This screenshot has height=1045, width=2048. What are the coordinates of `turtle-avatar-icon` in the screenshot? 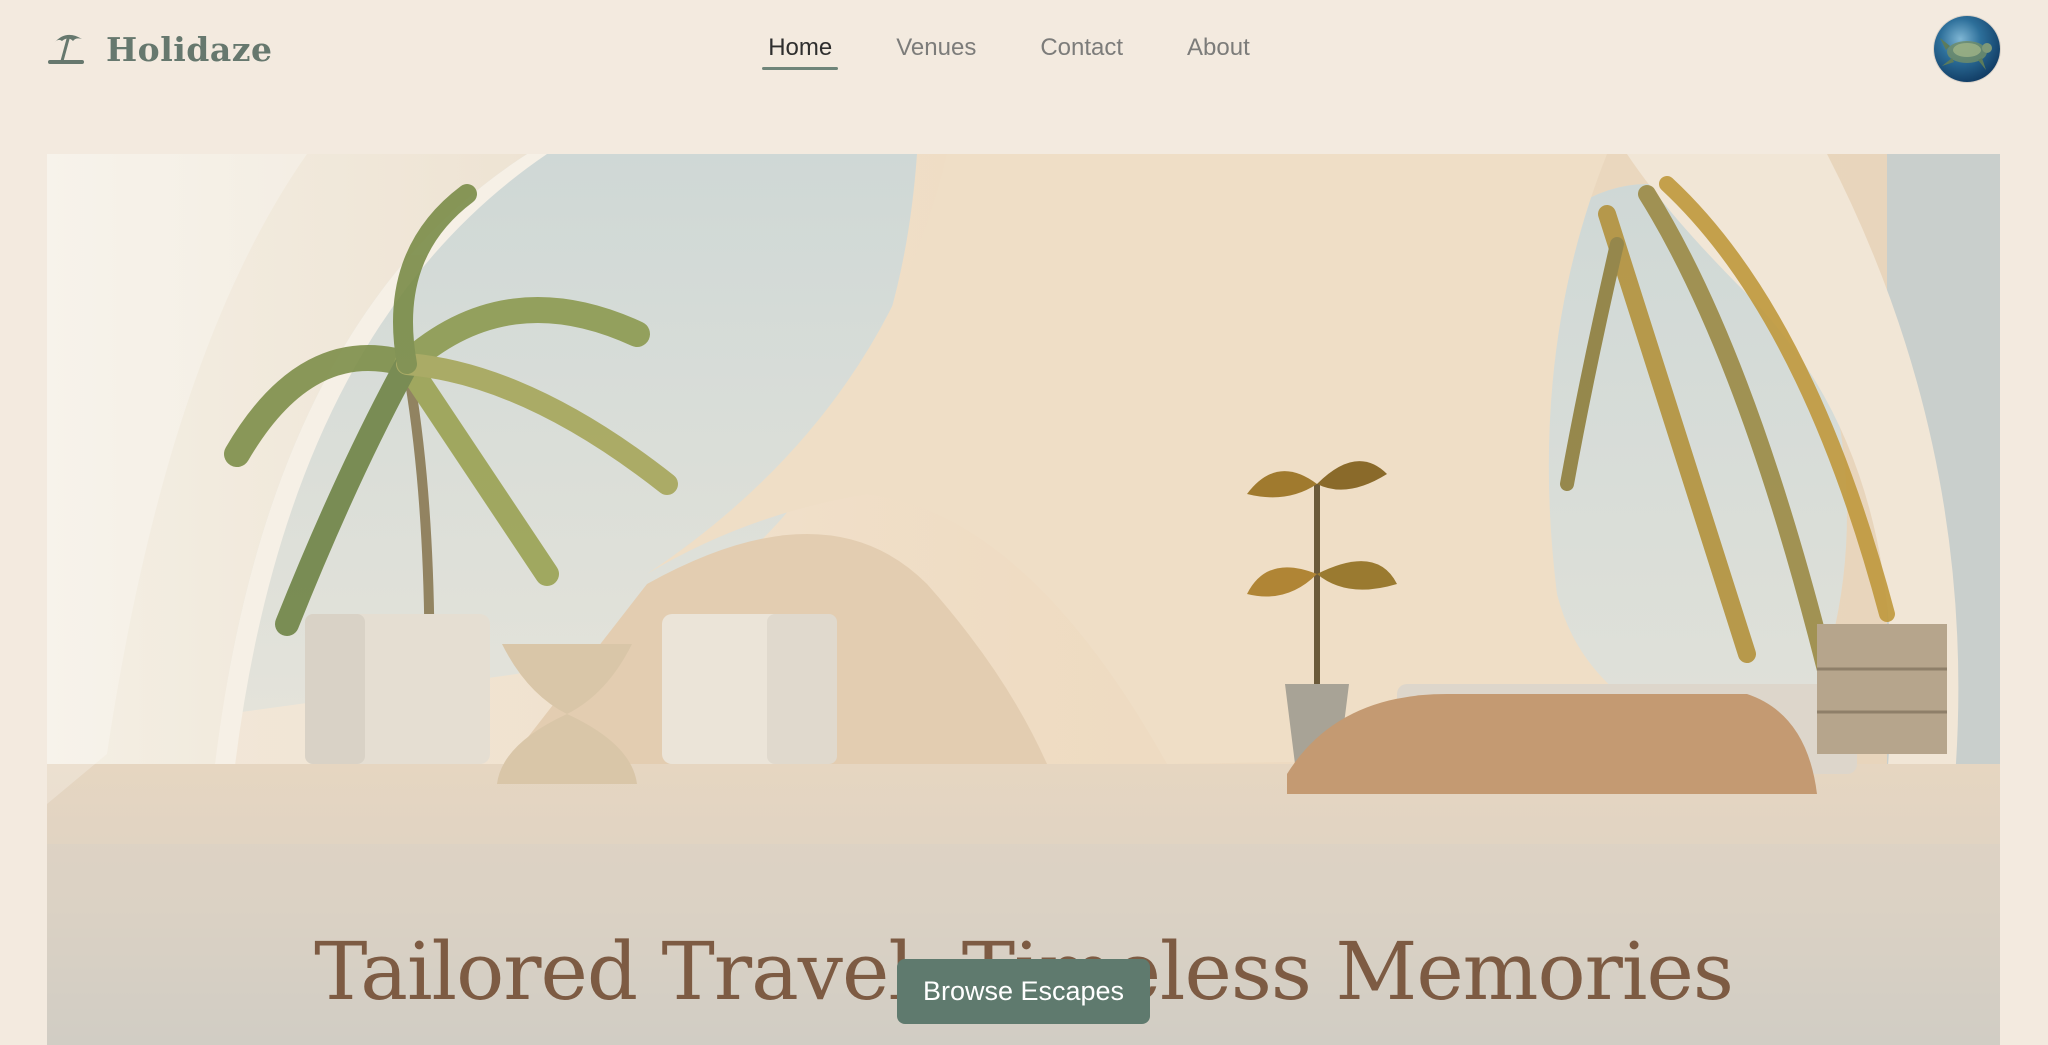 It's located at (1966, 54).